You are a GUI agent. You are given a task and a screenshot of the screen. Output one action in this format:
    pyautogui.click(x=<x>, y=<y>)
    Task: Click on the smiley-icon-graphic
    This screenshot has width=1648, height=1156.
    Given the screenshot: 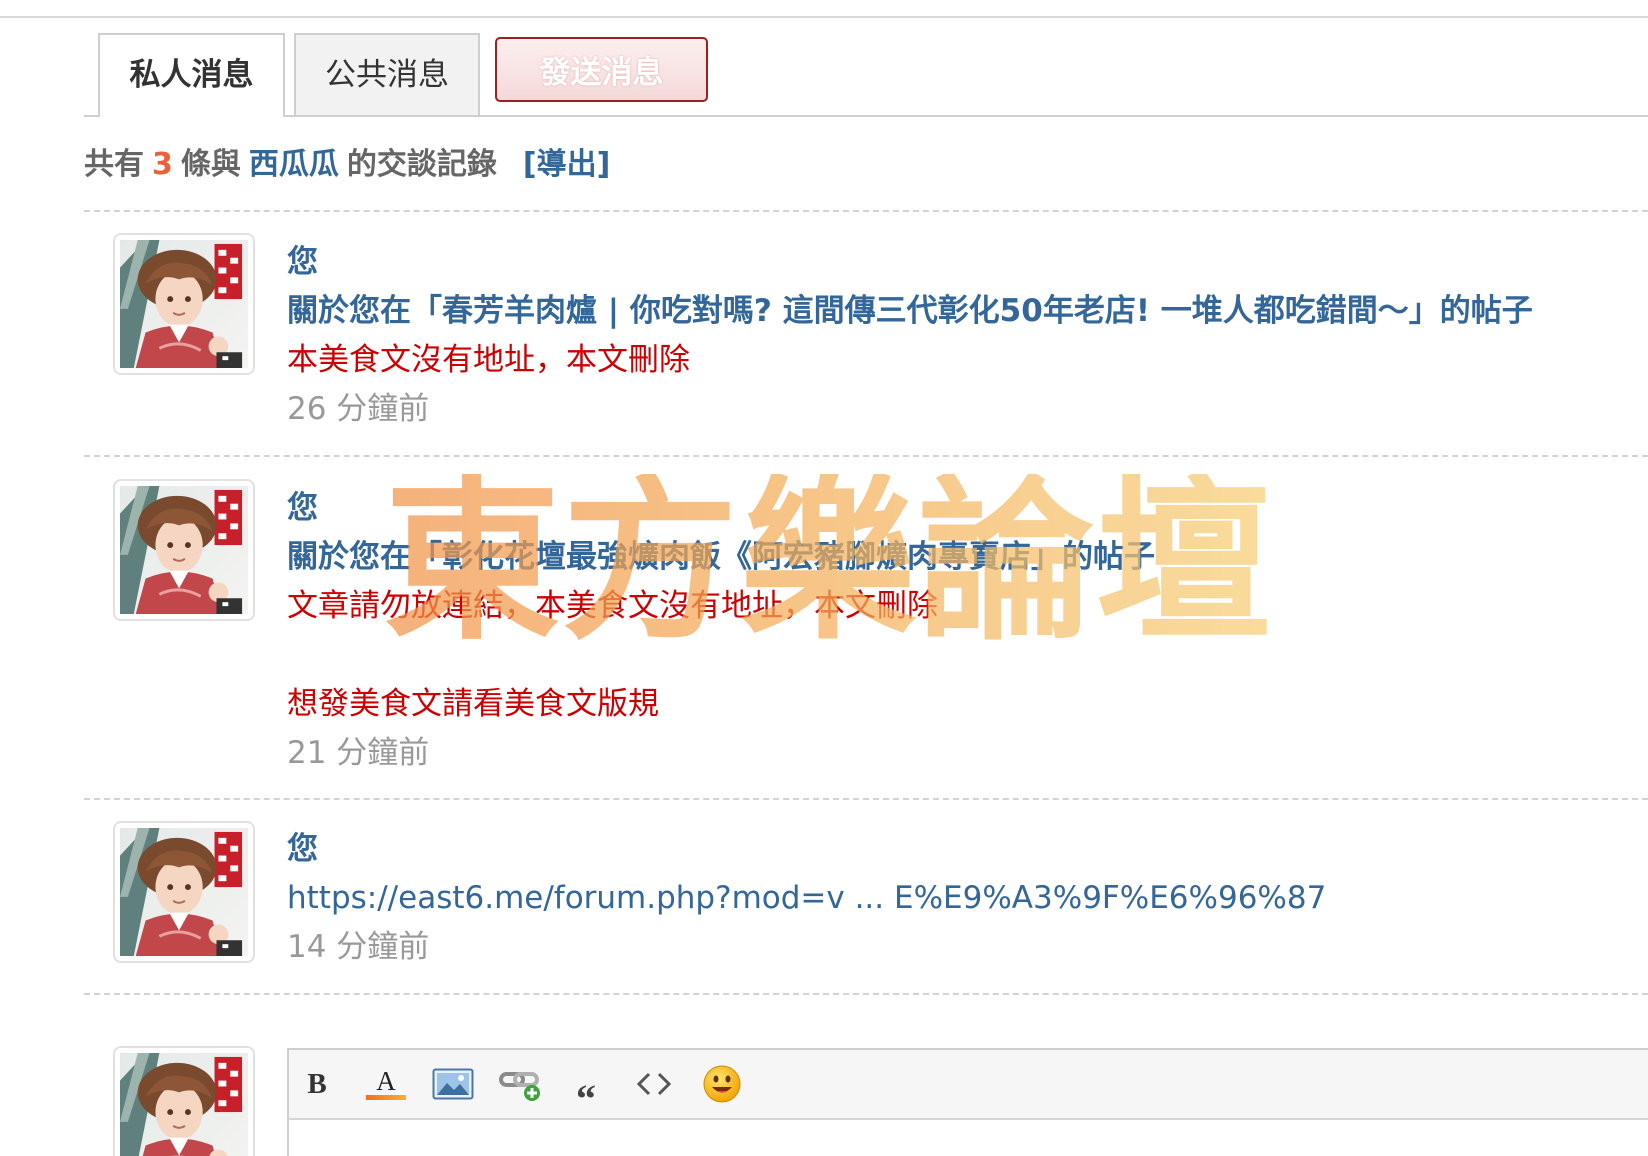 What is the action you would take?
    pyautogui.click(x=722, y=1084)
    